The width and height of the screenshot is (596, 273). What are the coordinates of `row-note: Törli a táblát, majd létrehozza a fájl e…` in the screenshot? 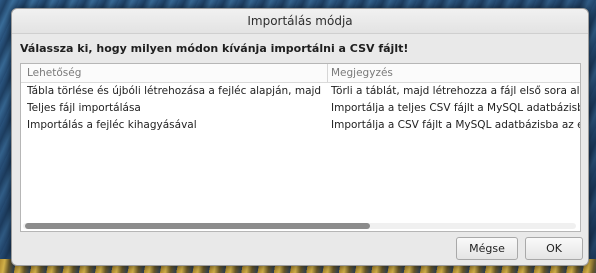 It's located at (455, 91).